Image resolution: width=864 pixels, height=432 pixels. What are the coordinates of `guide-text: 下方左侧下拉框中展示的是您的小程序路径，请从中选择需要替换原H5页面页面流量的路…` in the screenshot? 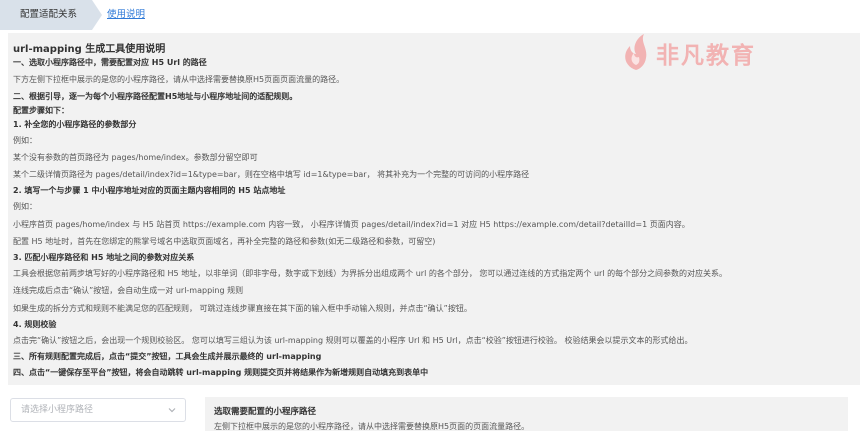 It's located at (179, 79).